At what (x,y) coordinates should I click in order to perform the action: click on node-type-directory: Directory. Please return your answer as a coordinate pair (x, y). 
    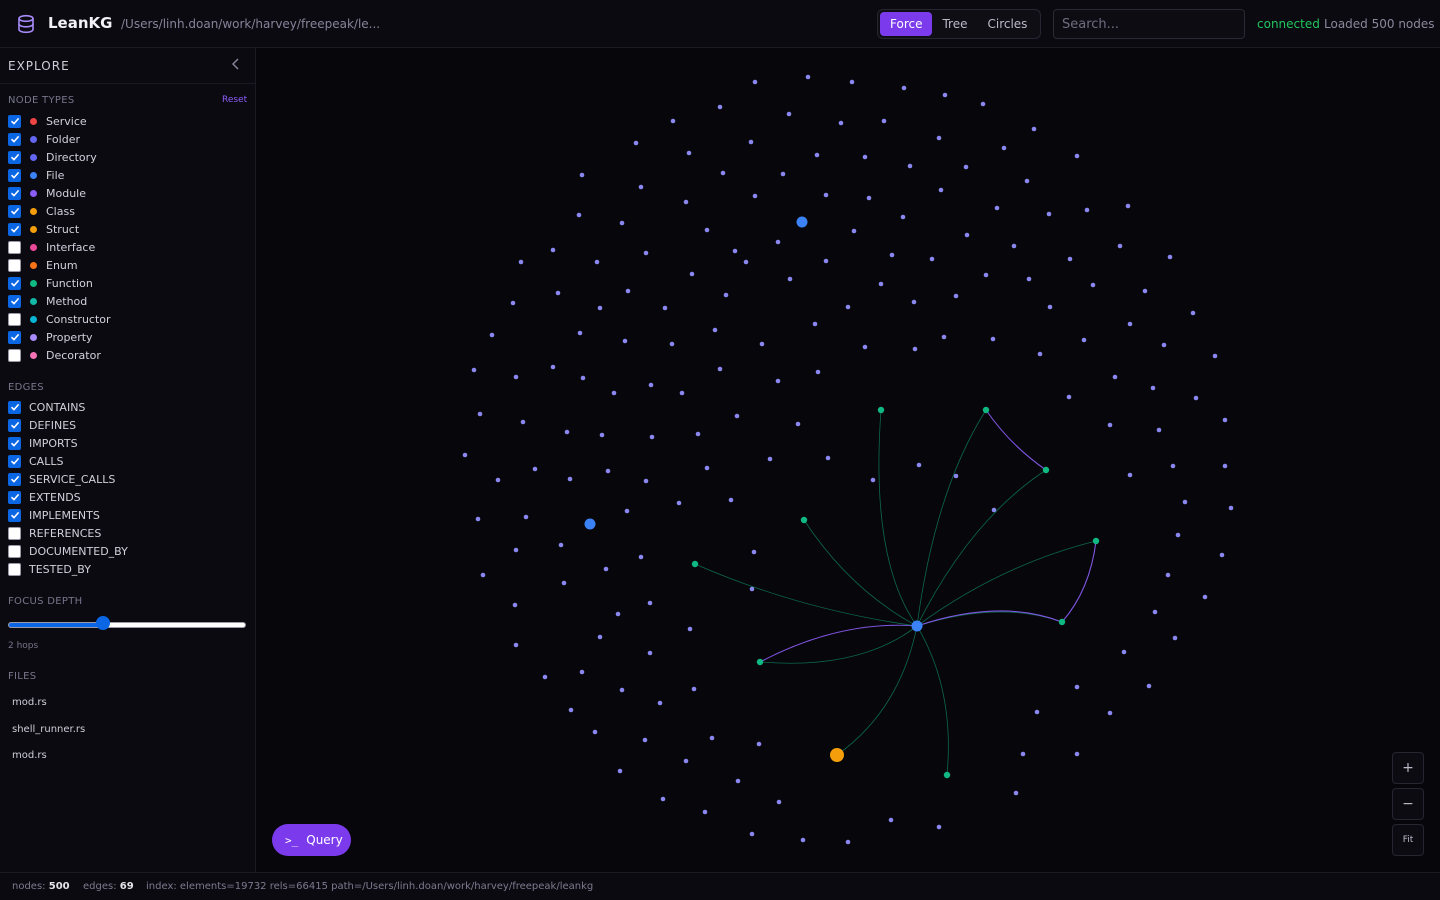
    Looking at the image, I should click on (52, 157).